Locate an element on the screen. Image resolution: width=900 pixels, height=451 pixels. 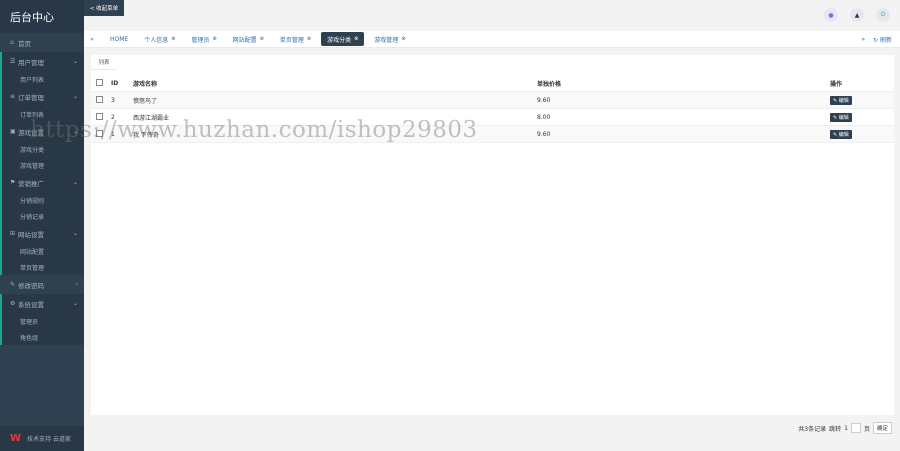
theme-icon: ● is located at coordinates (831, 15).